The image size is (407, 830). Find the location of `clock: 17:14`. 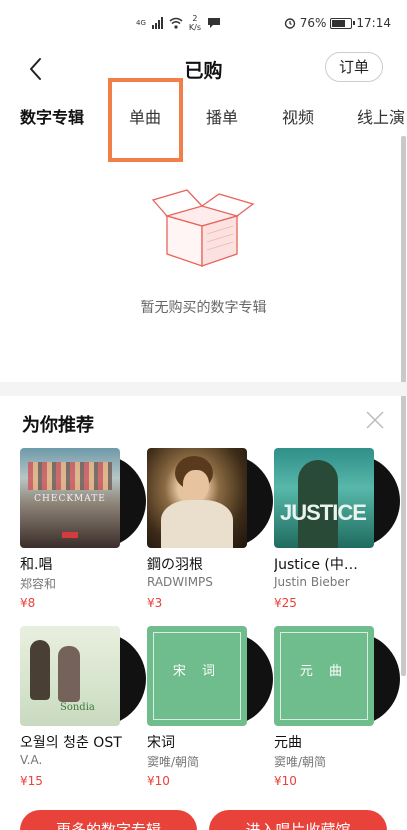

clock: 17:14 is located at coordinates (373, 23).